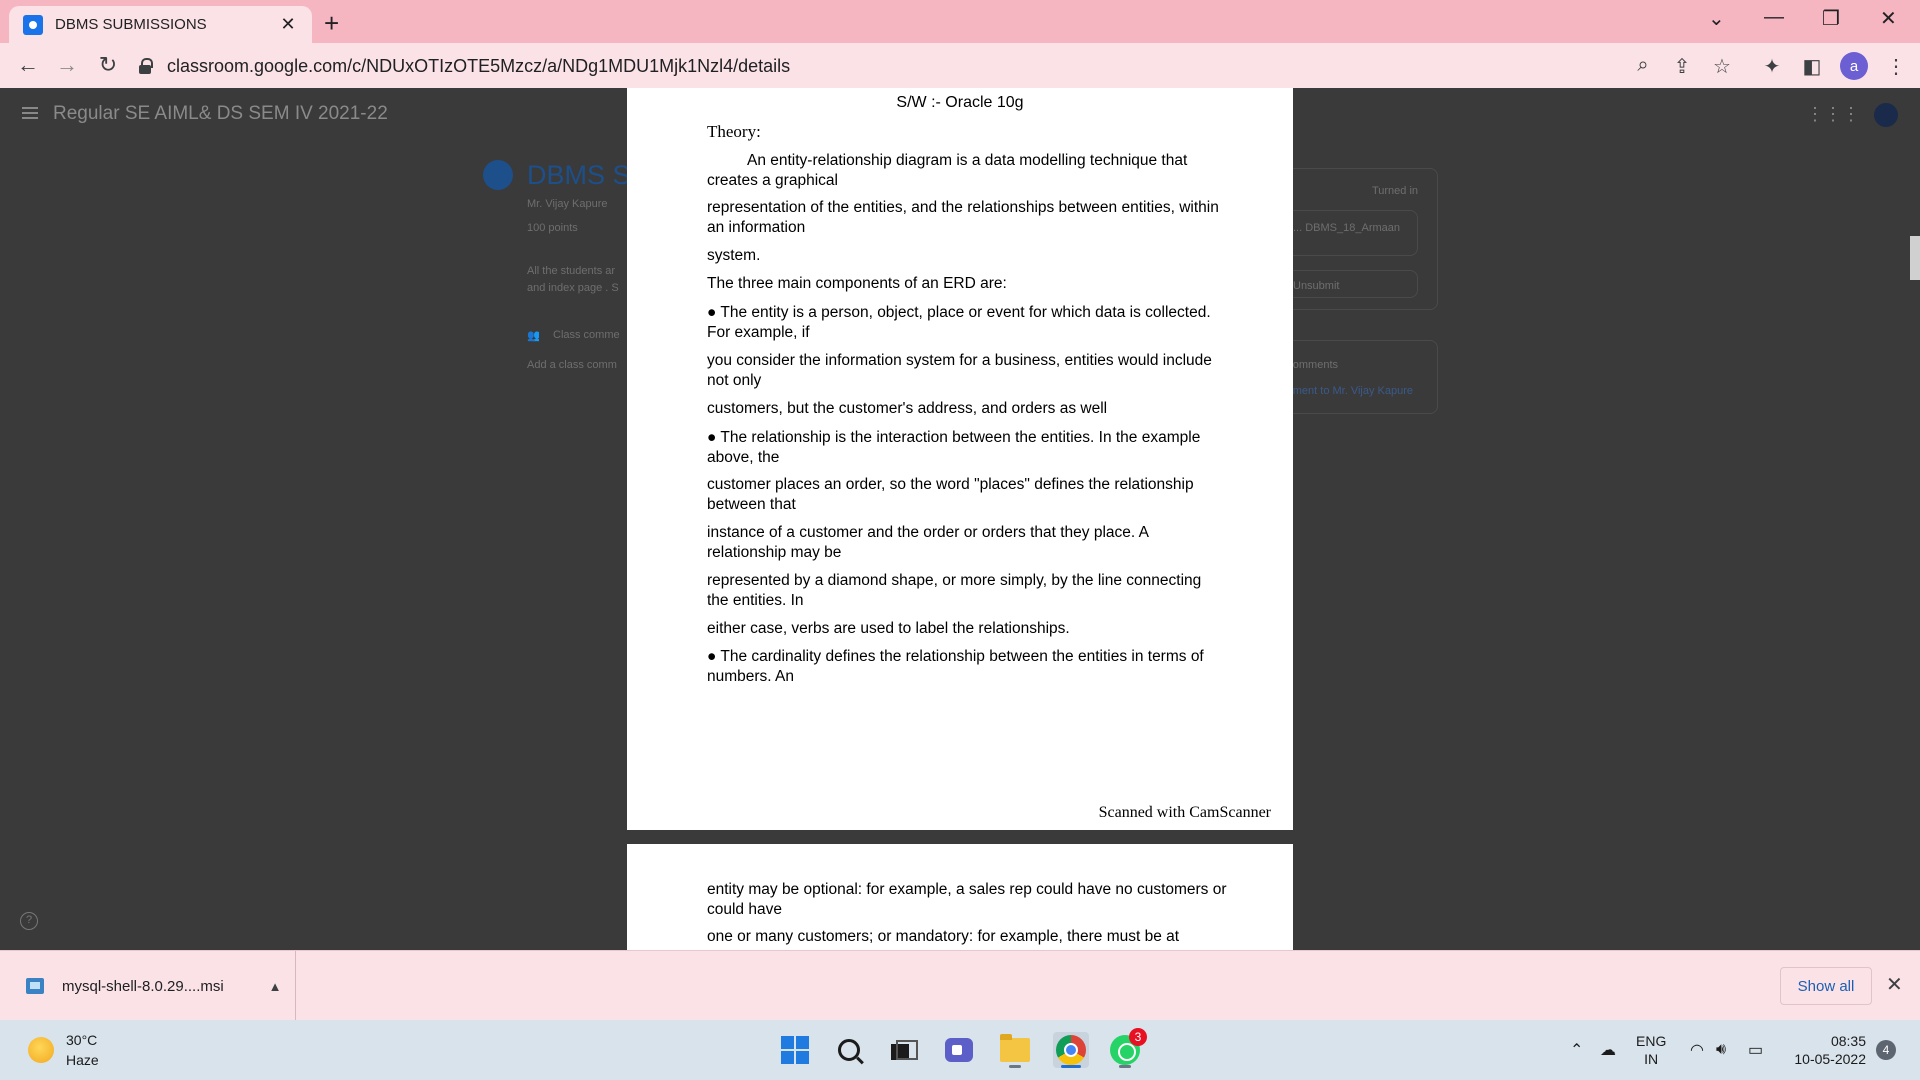  What do you see at coordinates (1353, 391) in the screenshot?
I see `add-private-comment-link: Add comment to Mr. Vijay Kapure` at bounding box center [1353, 391].